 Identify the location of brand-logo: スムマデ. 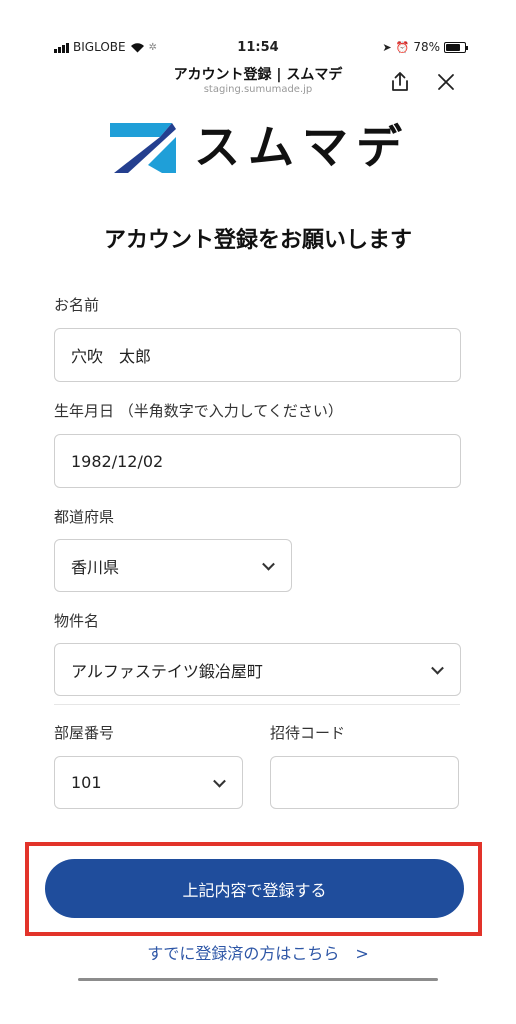
(260, 147).